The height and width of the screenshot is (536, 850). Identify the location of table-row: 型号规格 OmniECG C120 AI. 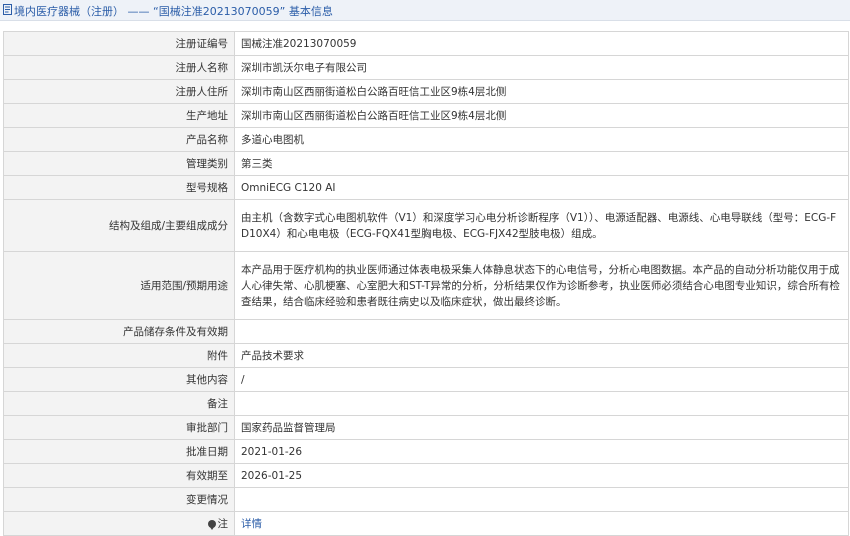
(426, 187).